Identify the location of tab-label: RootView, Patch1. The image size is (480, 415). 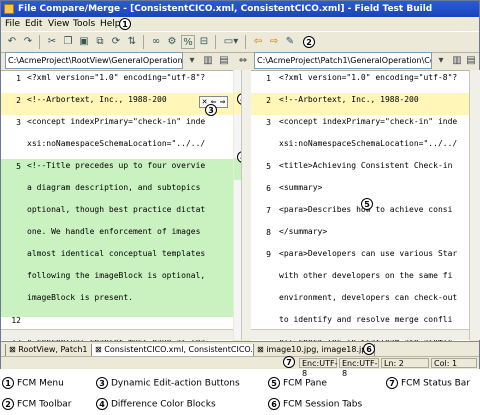
(53, 349).